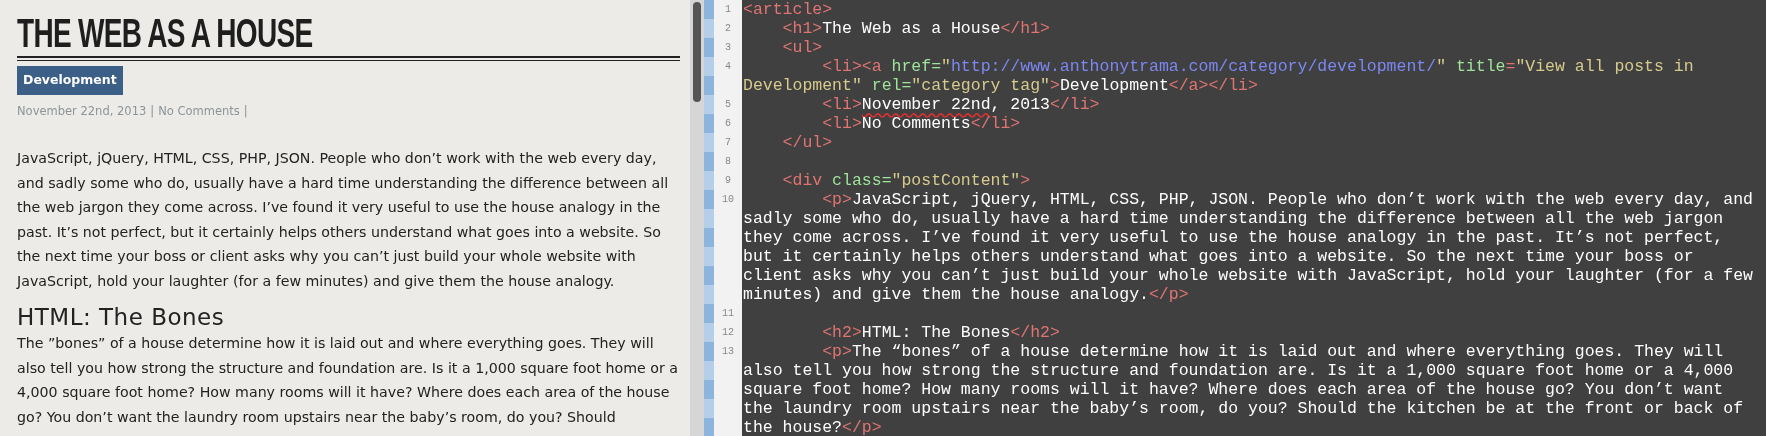  I want to click on code-line: <ul>, so click(802, 47).